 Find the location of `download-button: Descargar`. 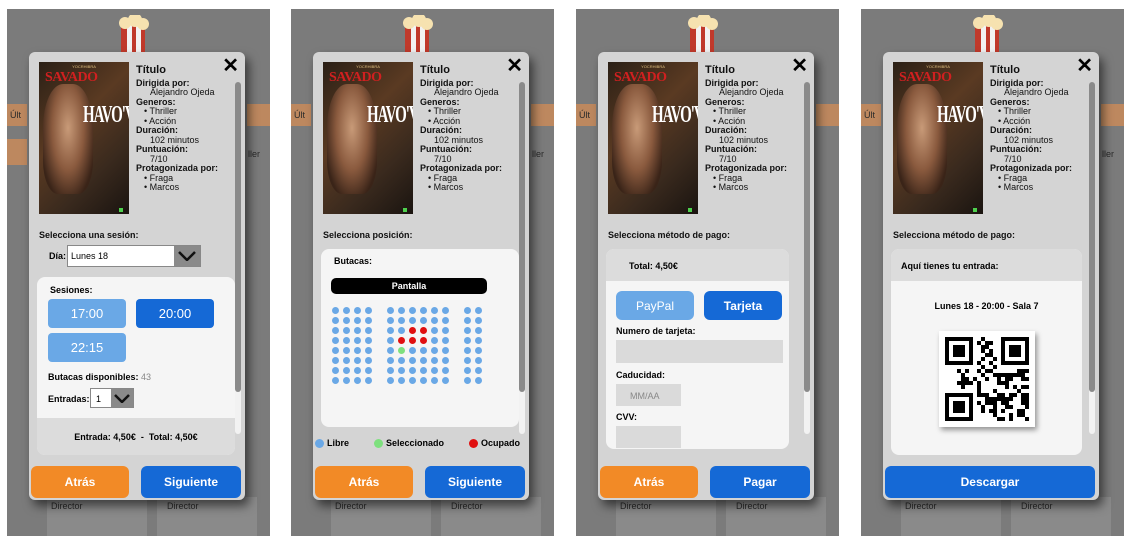

download-button: Descargar is located at coordinates (990, 482).